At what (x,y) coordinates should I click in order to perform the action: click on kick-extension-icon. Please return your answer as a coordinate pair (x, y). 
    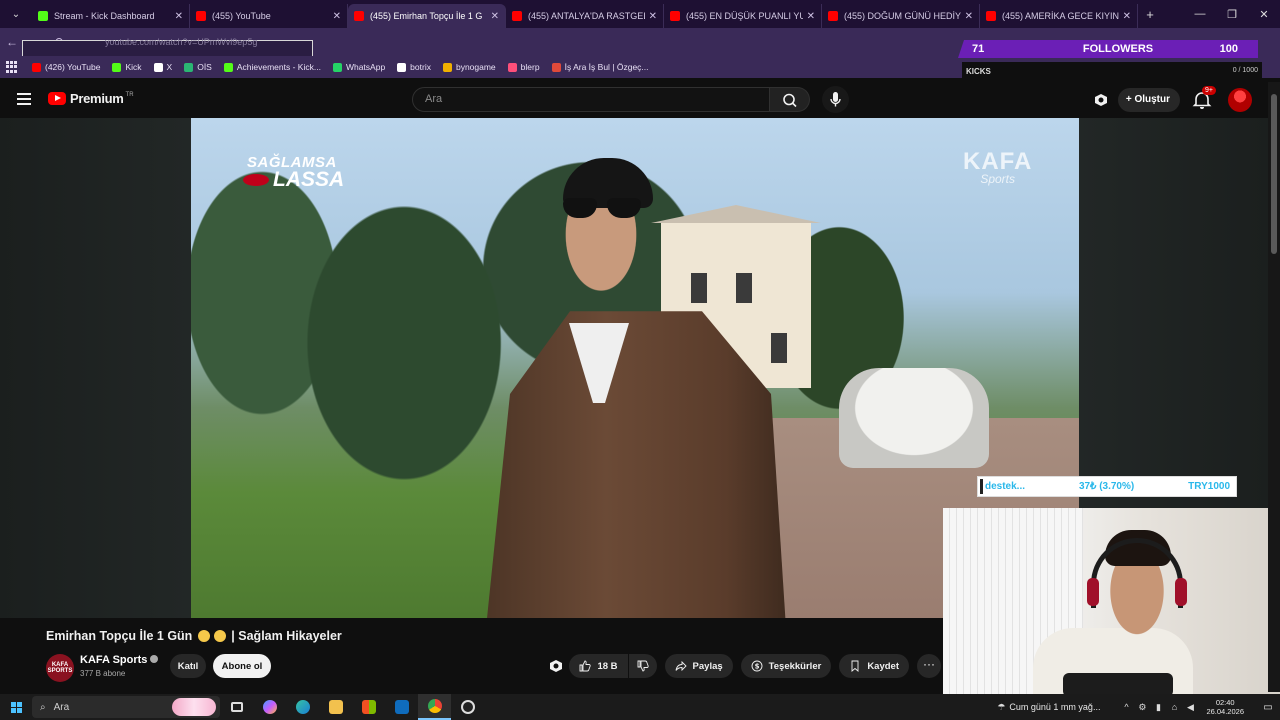
    Looking at the image, I should click on (1101, 100).